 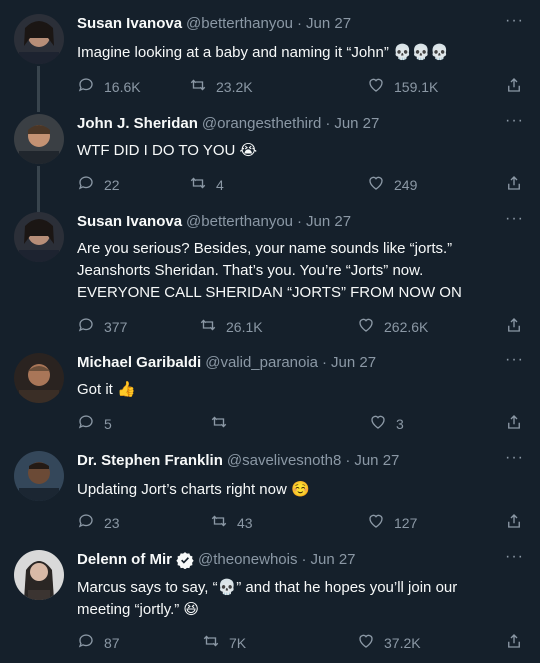 I want to click on action-bar: 16.6K 23.2K 159.1K, so click(x=301, y=86).